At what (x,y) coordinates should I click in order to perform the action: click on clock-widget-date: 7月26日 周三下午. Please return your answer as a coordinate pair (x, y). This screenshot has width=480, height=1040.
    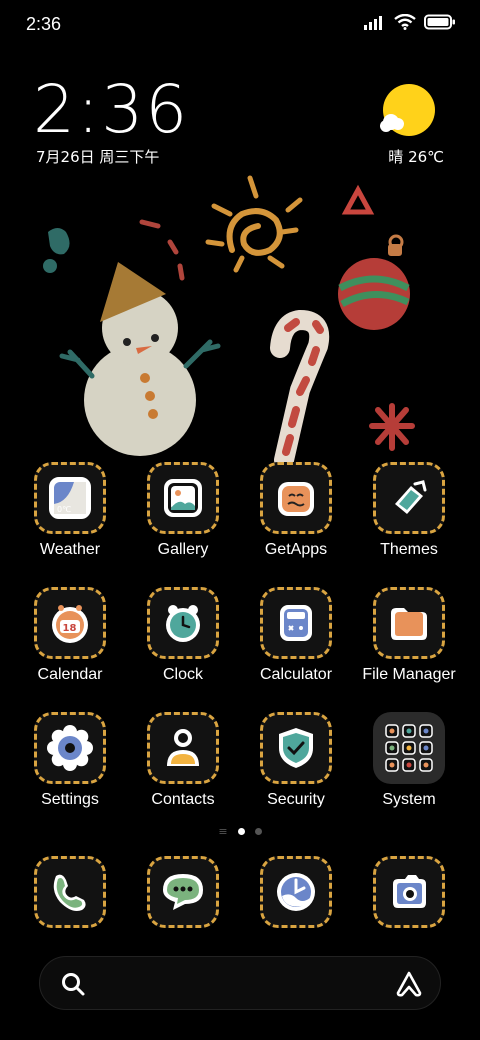
    Looking at the image, I should click on (98, 157).